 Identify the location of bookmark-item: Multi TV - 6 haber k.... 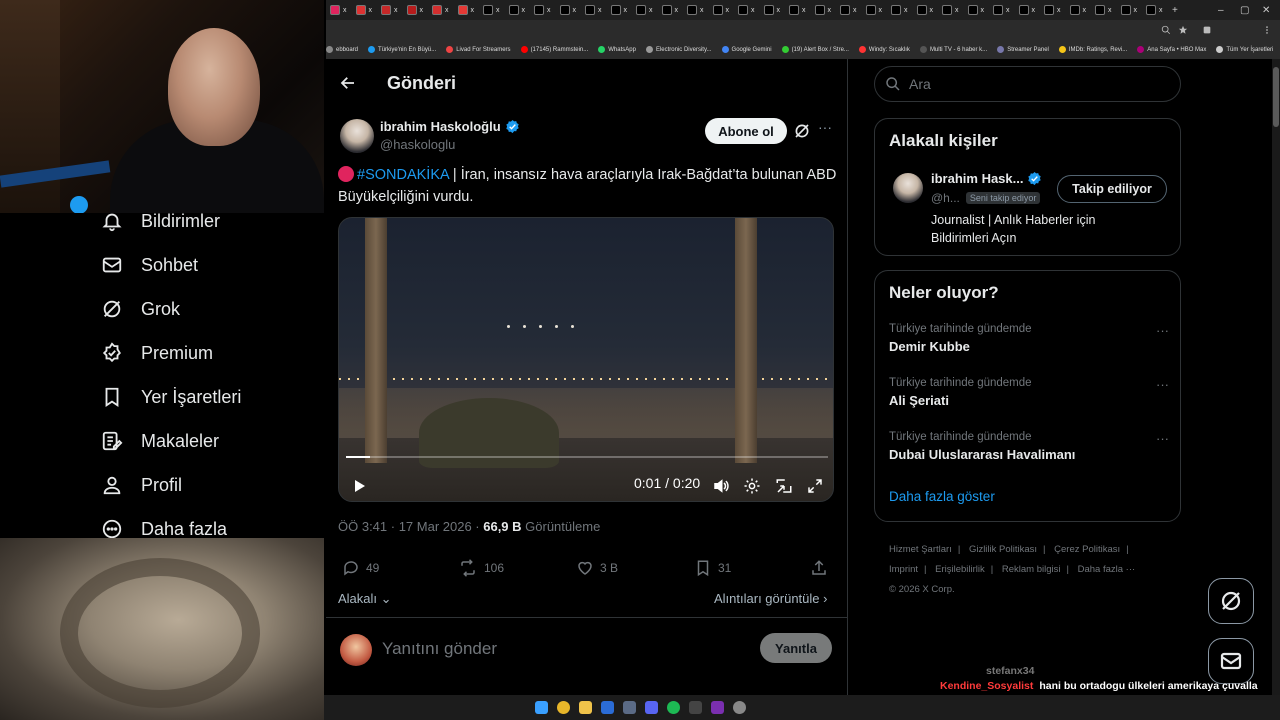
(953, 49).